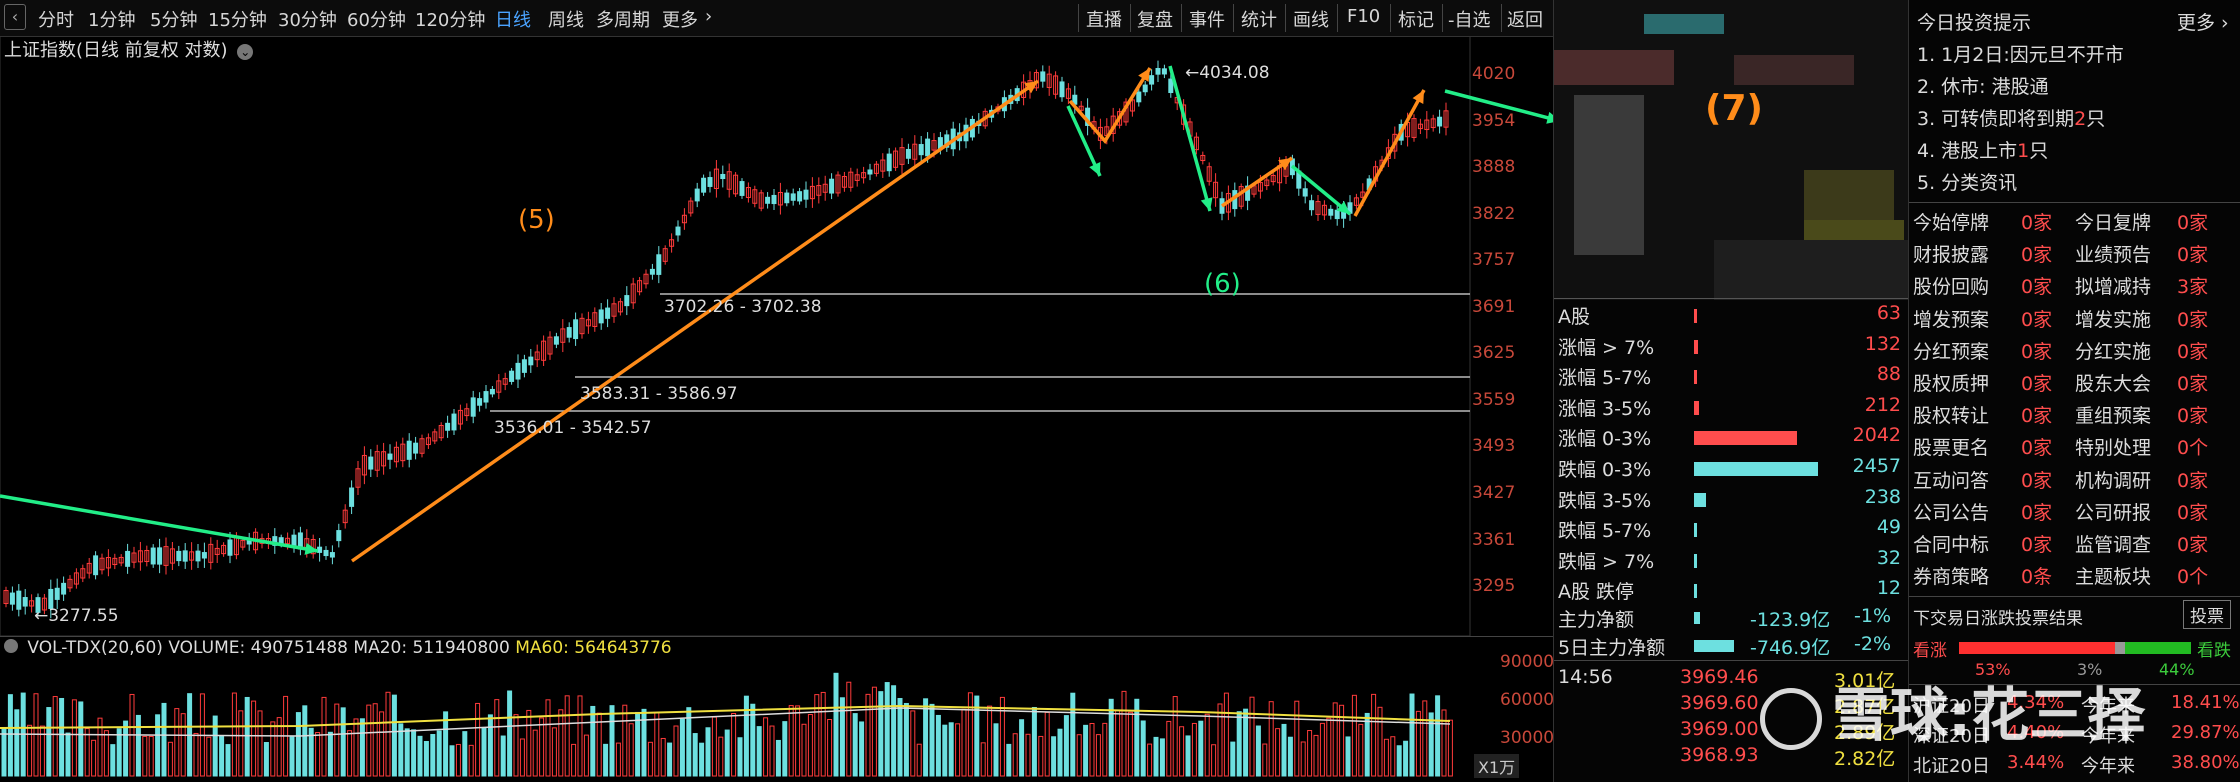 Image resolution: width=2240 pixels, height=782 pixels. I want to click on f10-button: F10, so click(1363, 16).